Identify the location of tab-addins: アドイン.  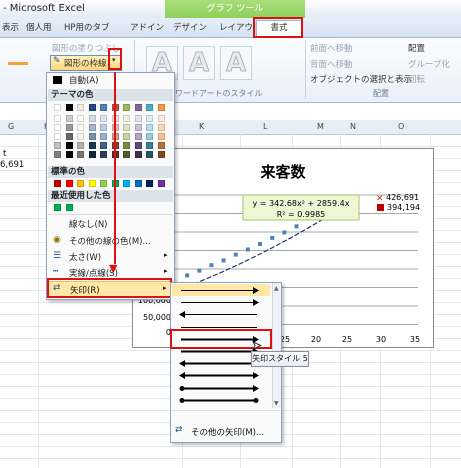
(147, 28).